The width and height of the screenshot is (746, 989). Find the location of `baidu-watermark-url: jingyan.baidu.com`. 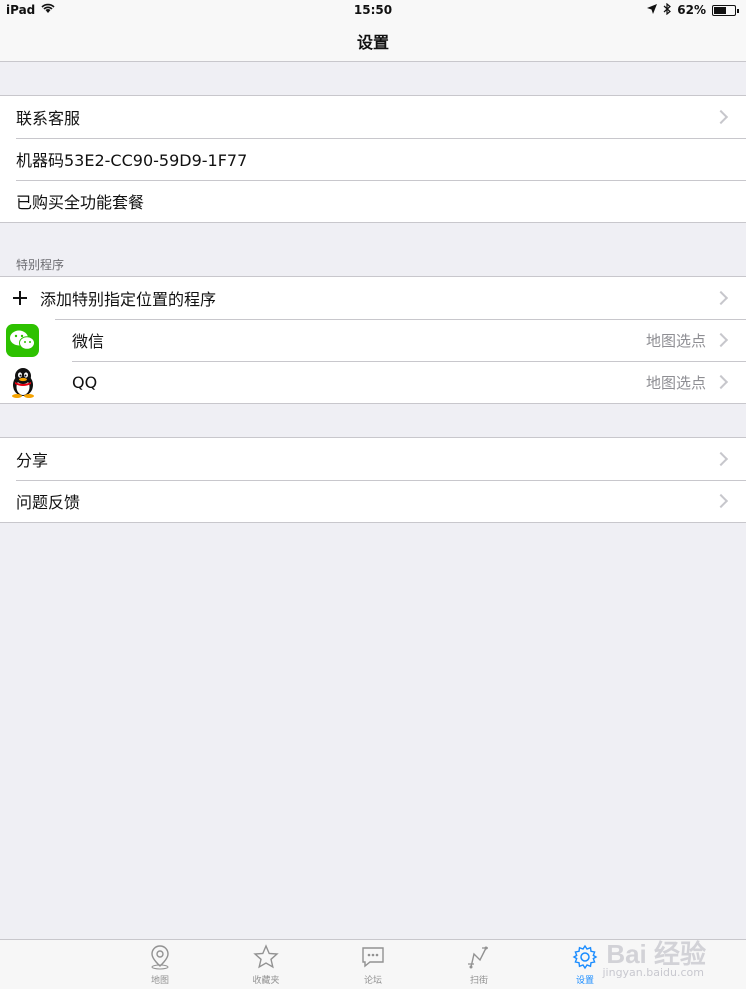

baidu-watermark-url: jingyan.baidu.com is located at coordinates (653, 972).